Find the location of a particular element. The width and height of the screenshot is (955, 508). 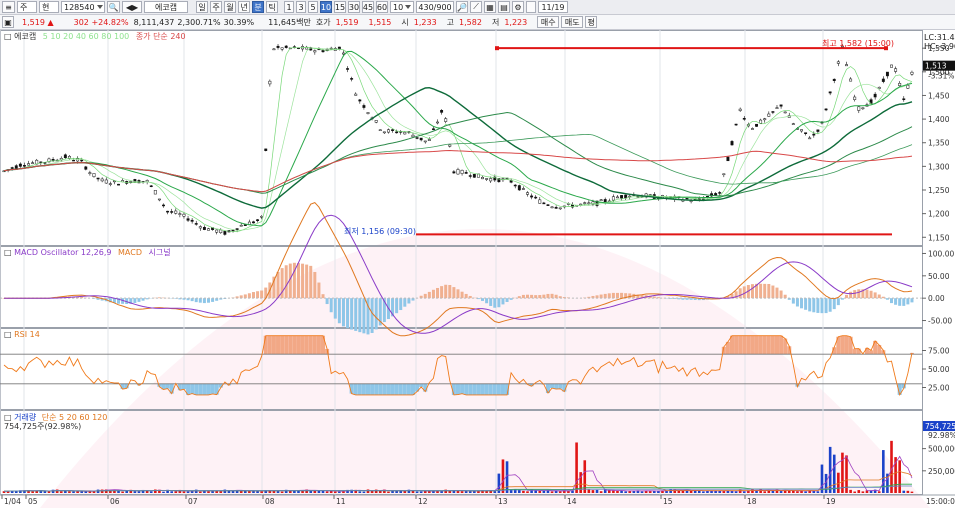

stock-name-field: 에코캡 is located at coordinates (166, 7).